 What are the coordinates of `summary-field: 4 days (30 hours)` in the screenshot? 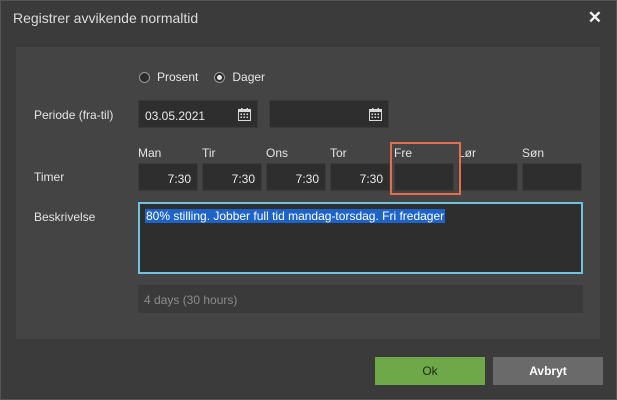 It's located at (360, 299).